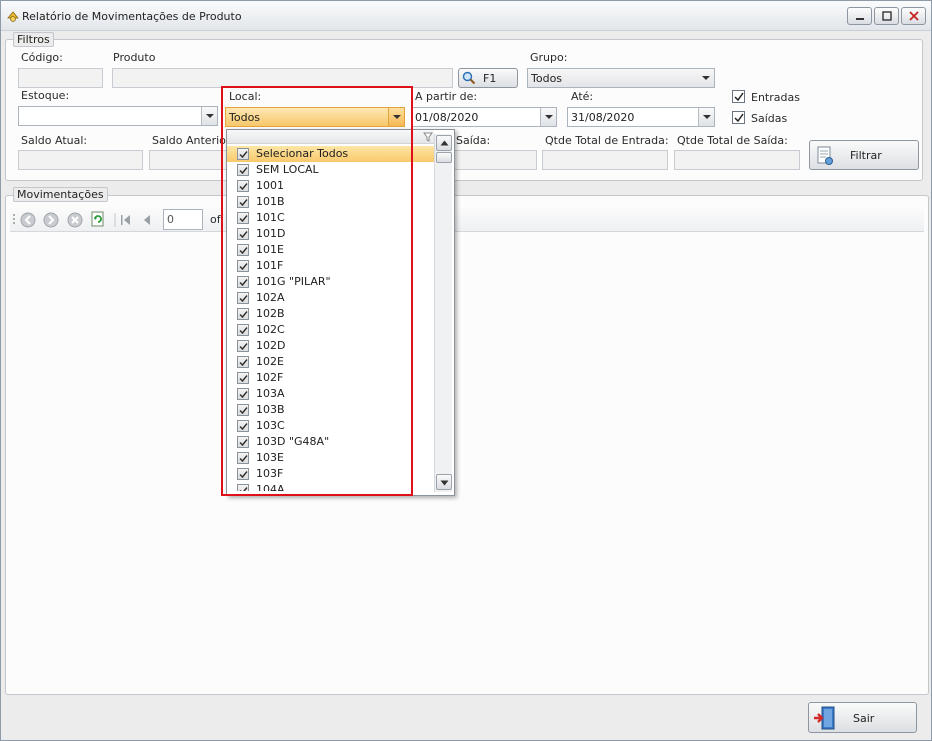 This screenshot has width=932, height=741. Describe the element at coordinates (466, 16) in the screenshot. I see `title-bar: Relatório de Movimentações de Produto` at that location.